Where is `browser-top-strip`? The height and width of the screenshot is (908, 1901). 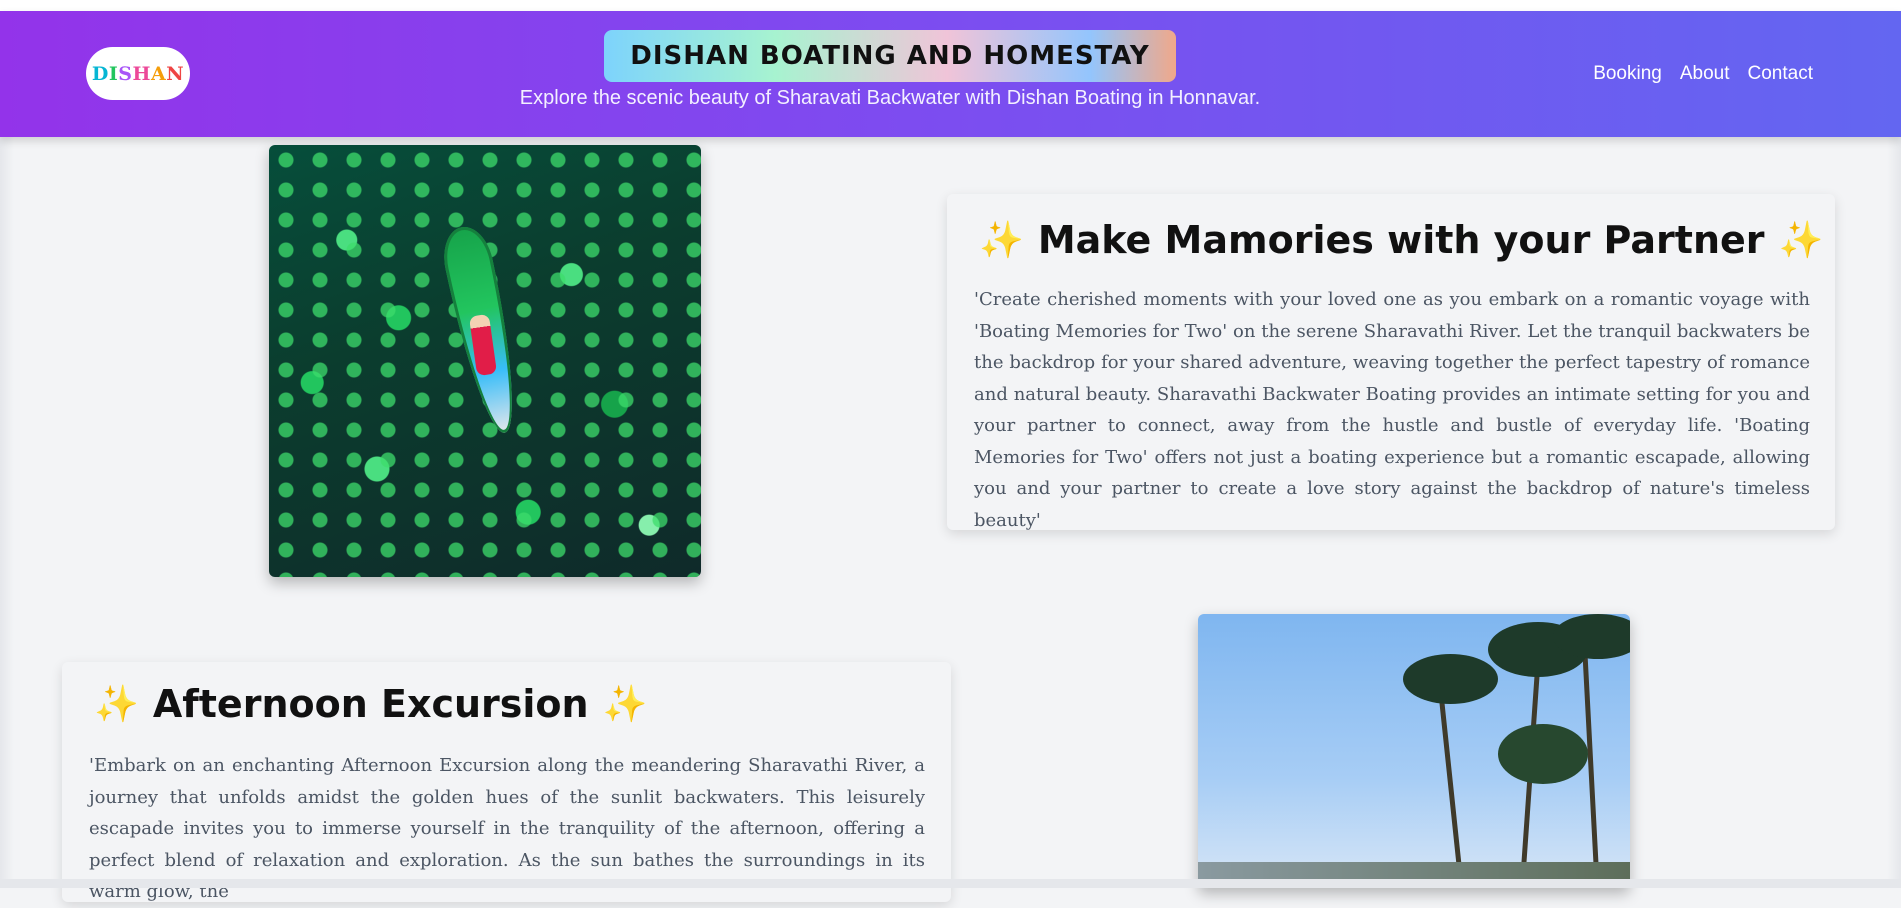 browser-top-strip is located at coordinates (950, 5).